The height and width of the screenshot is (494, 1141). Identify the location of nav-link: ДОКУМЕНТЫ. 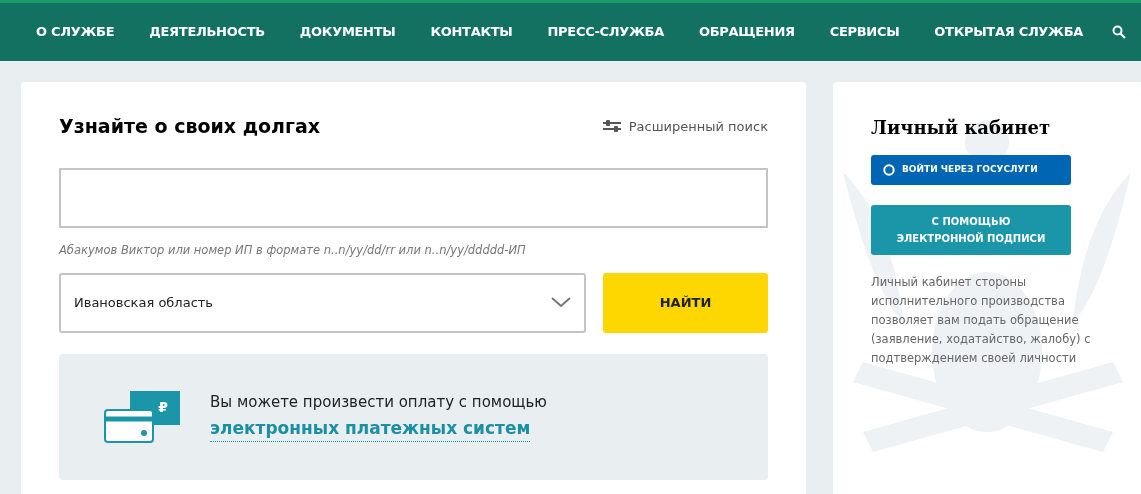
(347, 32).